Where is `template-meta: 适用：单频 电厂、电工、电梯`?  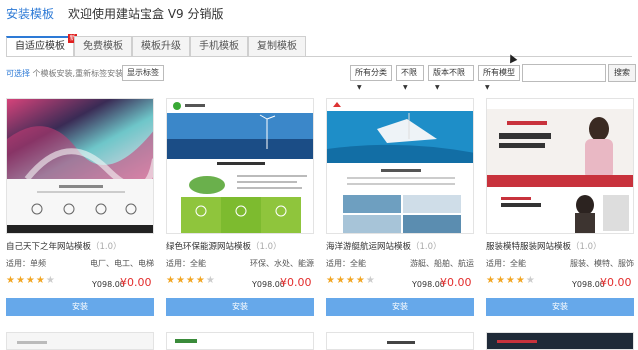 template-meta: 适用：单频 电厂、电工、电梯 is located at coordinates (80, 263).